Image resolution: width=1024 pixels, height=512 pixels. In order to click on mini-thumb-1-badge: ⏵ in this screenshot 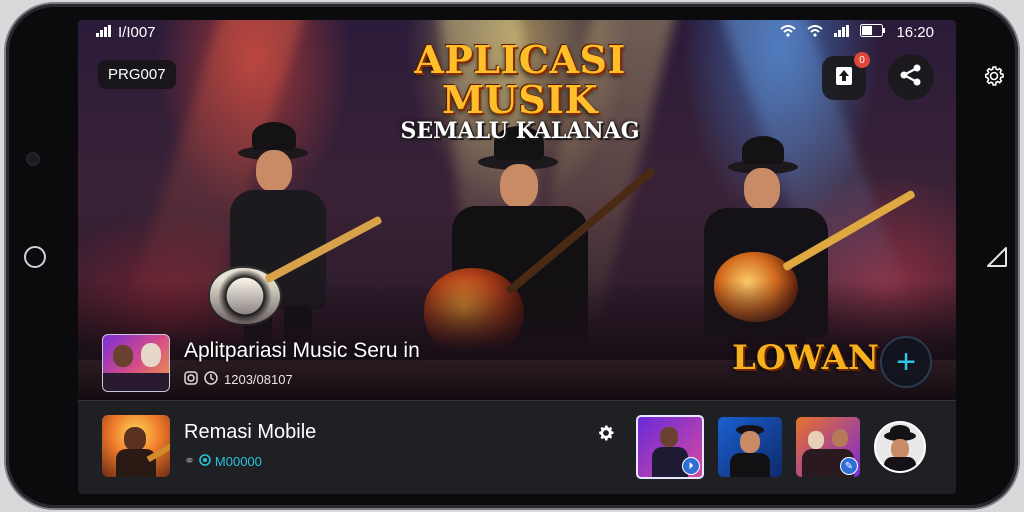, I will do `click(691, 466)`.